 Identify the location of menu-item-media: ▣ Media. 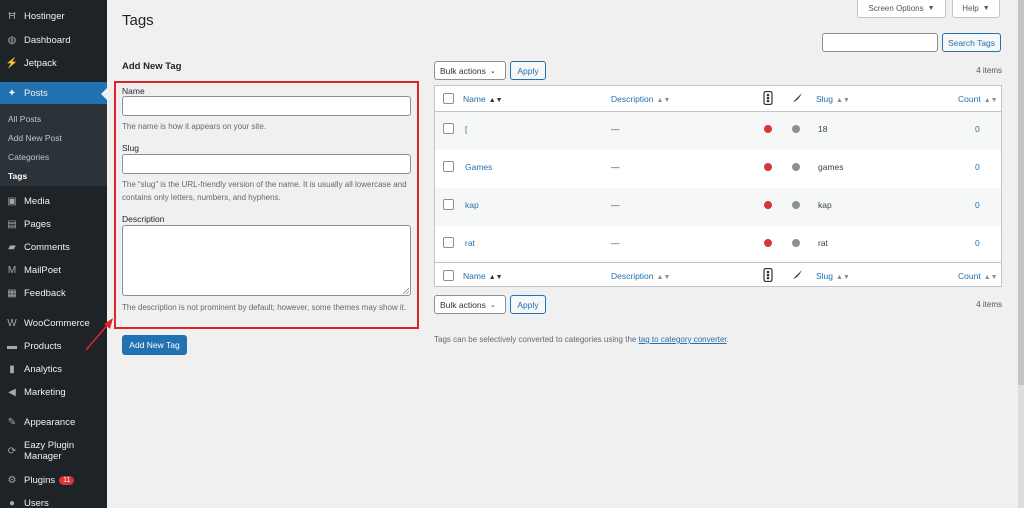
(53, 201).